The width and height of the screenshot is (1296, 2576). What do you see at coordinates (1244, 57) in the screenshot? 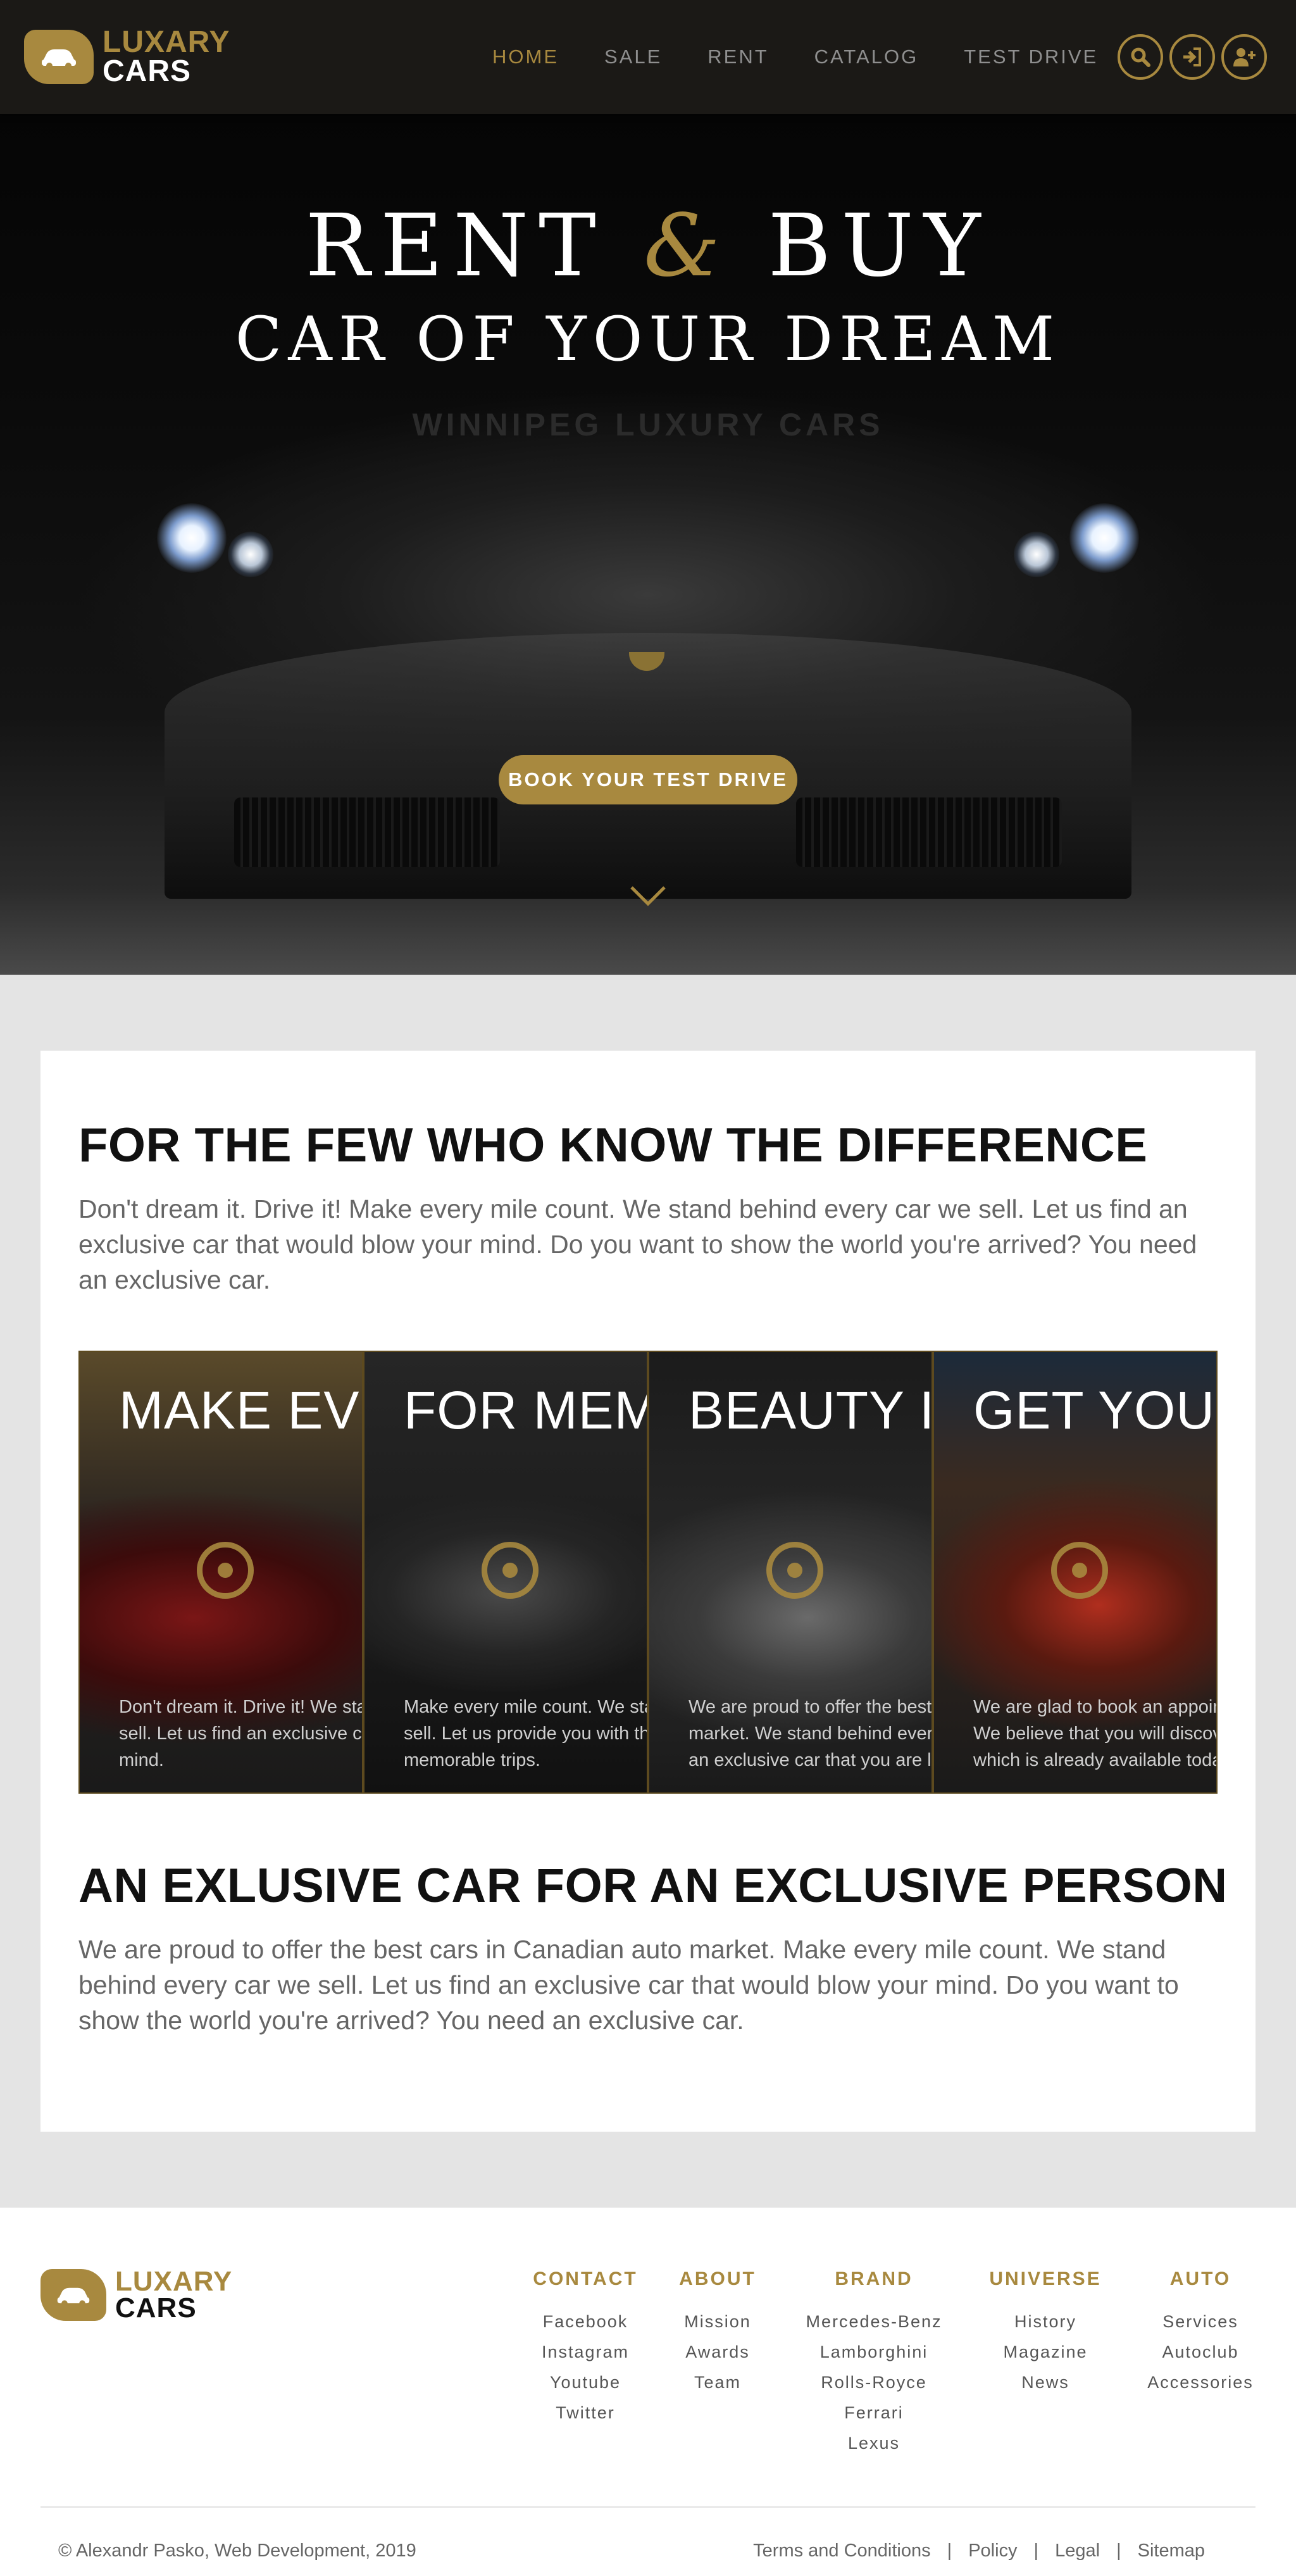
I see `add-user-icon` at bounding box center [1244, 57].